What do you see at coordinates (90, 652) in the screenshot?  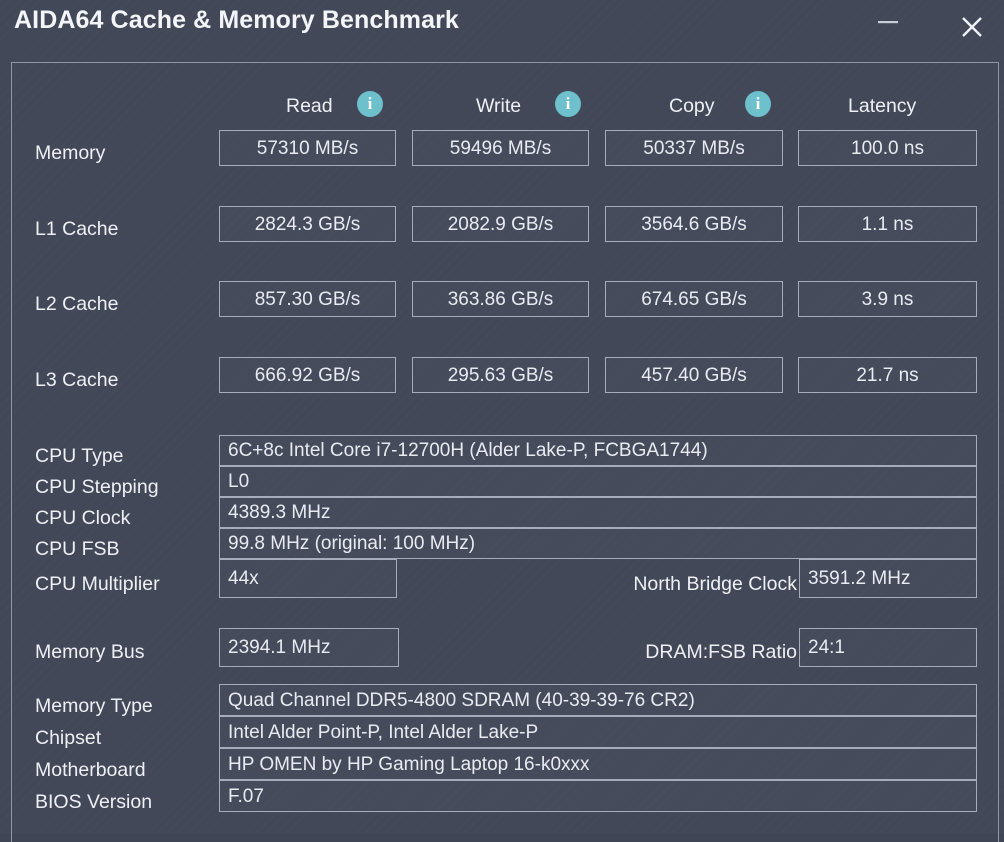 I see `label-memory-bus: Memory Bus` at bounding box center [90, 652].